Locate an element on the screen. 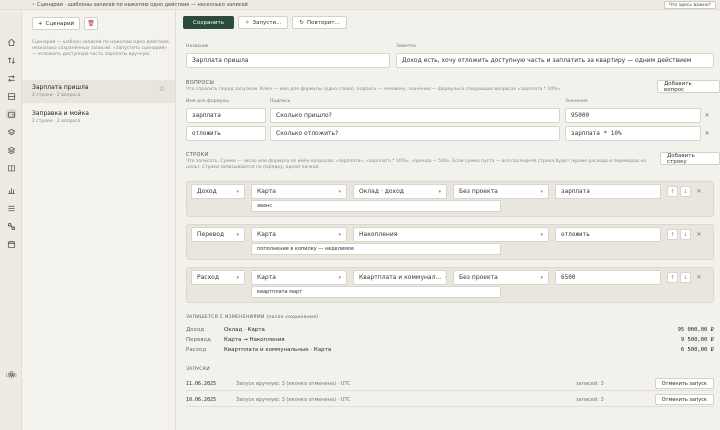 Image resolution: width=720 pixels, height=430 pixels. line-category-select: Квартплата и коммунал...▾ is located at coordinates (400, 277).